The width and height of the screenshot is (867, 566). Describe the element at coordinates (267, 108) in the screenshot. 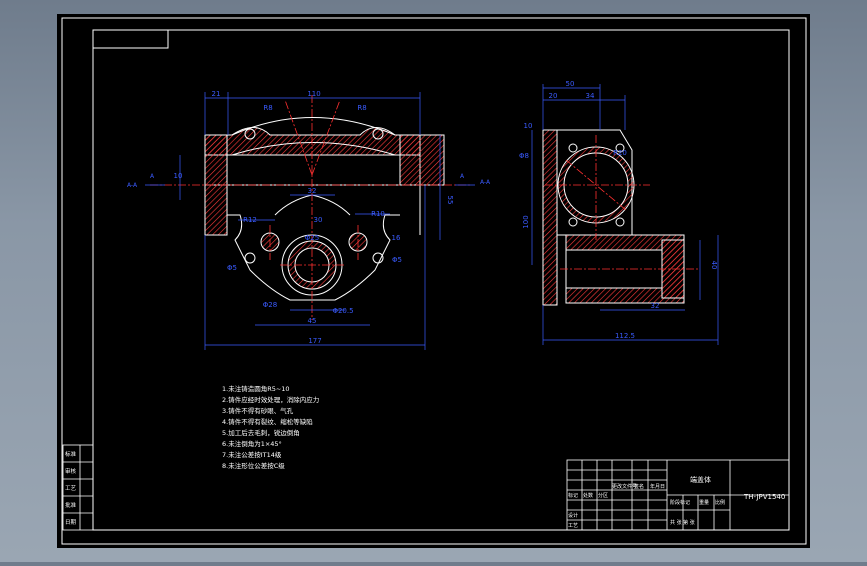

I see `front-dim-r1: R8` at that location.